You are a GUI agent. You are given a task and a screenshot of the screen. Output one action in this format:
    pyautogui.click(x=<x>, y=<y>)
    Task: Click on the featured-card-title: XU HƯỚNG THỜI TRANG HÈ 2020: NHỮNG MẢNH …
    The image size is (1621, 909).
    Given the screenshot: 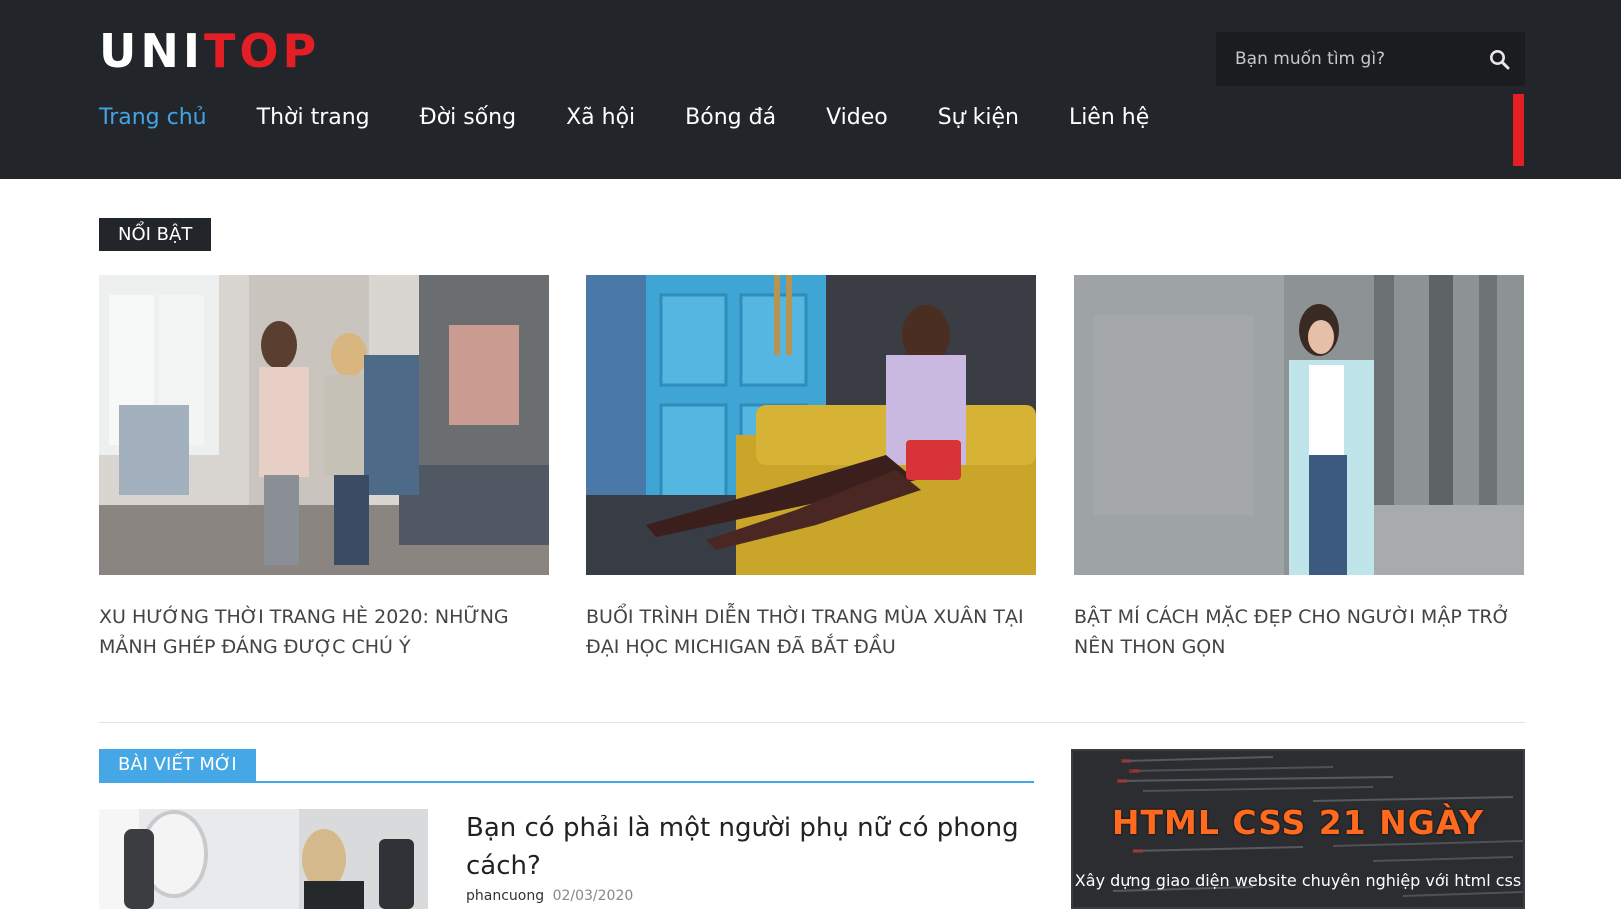 What is the action you would take?
    pyautogui.click(x=324, y=632)
    